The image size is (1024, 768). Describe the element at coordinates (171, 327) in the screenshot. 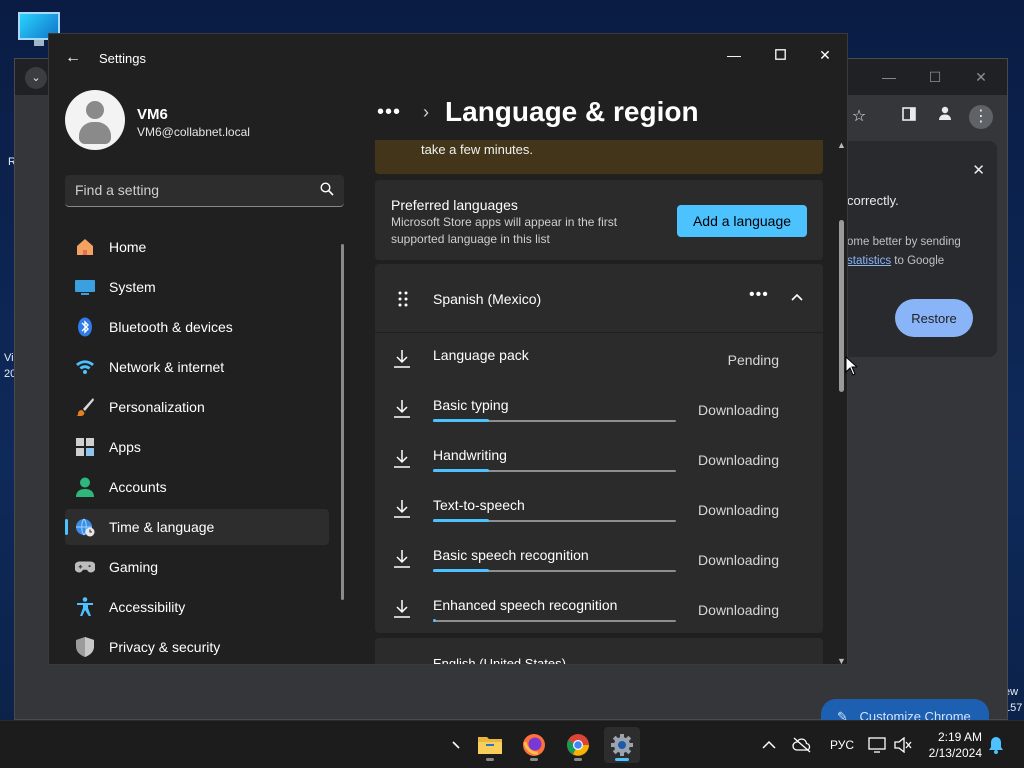

I see `sidebar-item-label: Bluetooth & devices` at that location.